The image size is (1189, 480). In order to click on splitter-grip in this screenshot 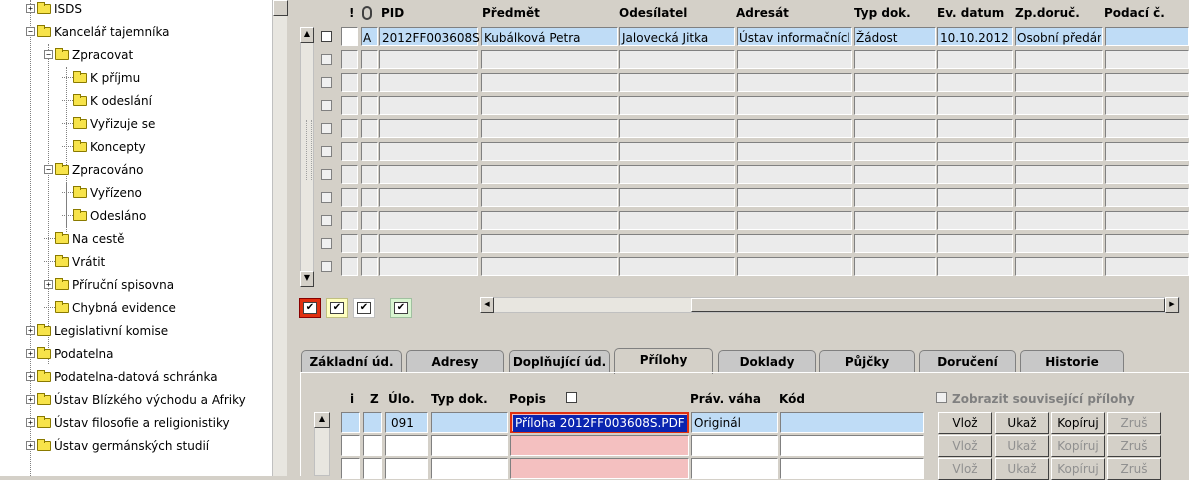, I will do `click(309, 150)`.